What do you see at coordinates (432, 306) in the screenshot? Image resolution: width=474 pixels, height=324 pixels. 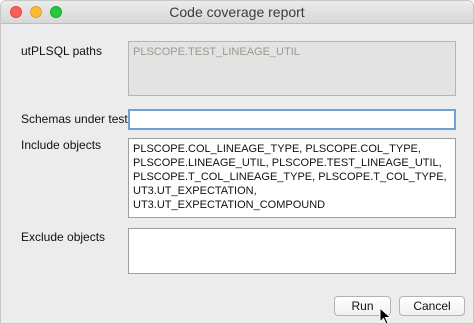 I see `cancel-button: Cancel` at bounding box center [432, 306].